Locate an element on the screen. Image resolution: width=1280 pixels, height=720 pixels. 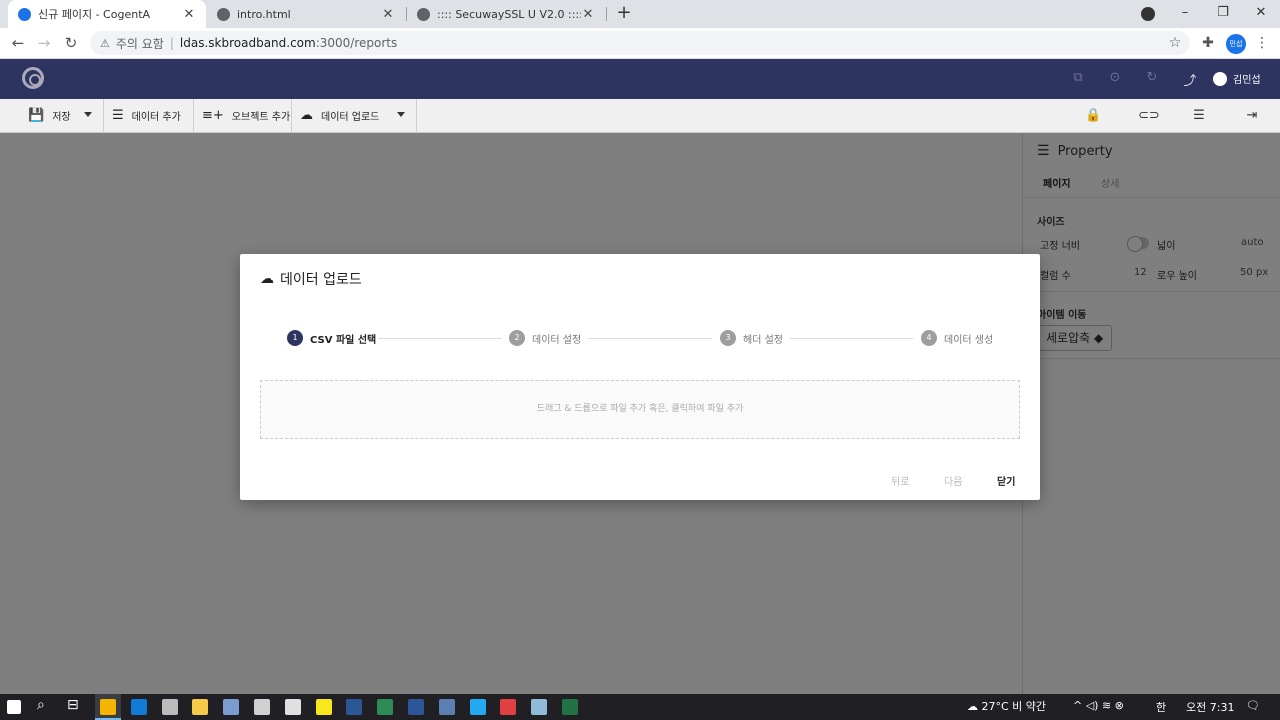
weather-icon: ☁ is located at coordinates (974, 706).